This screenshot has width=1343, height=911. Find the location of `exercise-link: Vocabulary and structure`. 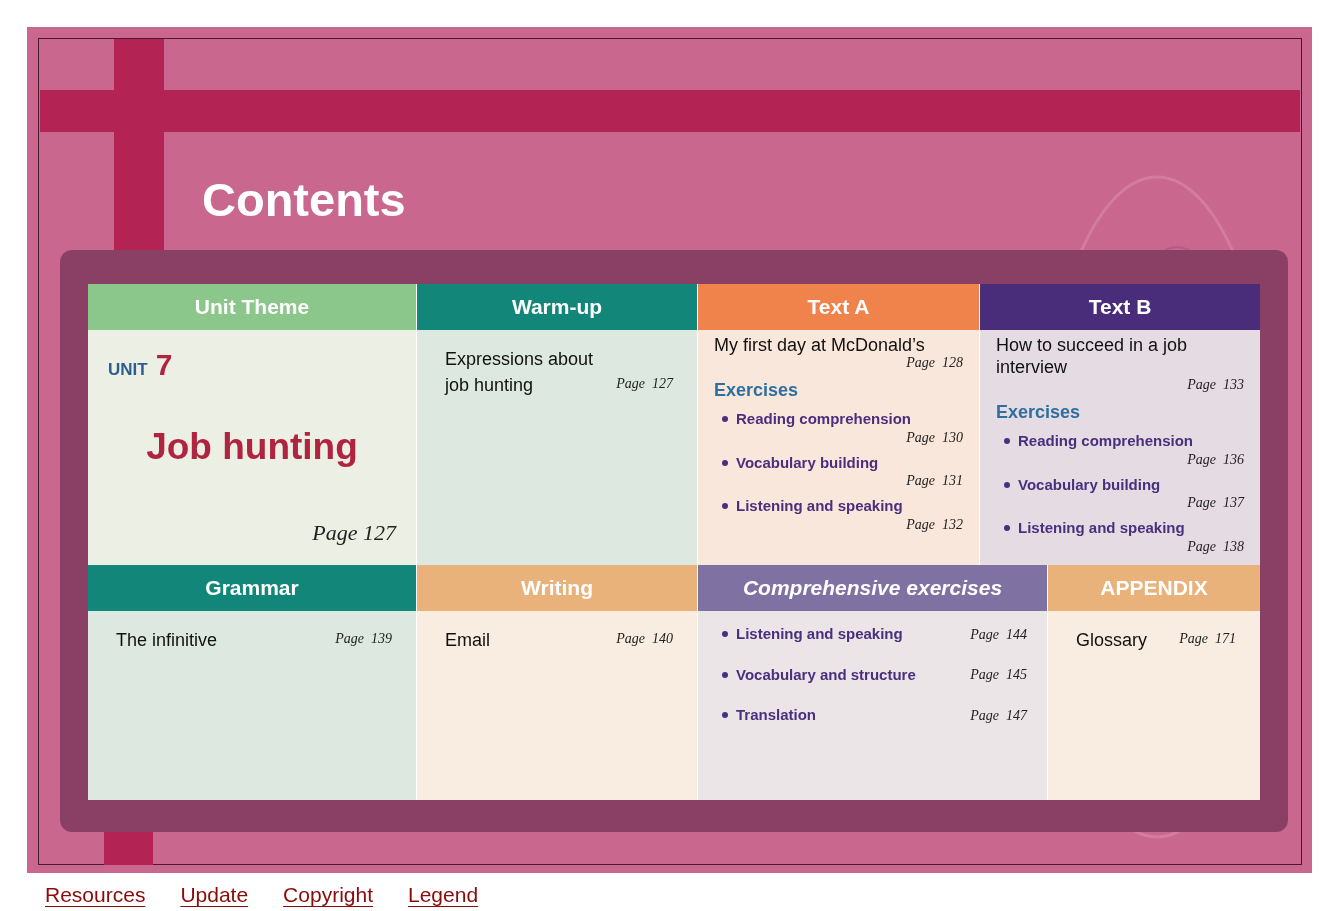

exercise-link: Vocabulary and structure is located at coordinates (826, 674).